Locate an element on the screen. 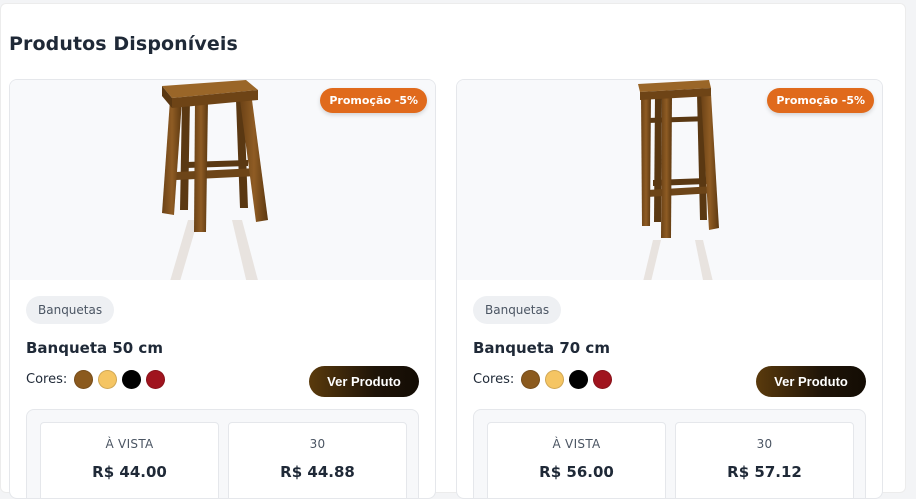  product-name: Banqueta 70 cm is located at coordinates (541, 348).